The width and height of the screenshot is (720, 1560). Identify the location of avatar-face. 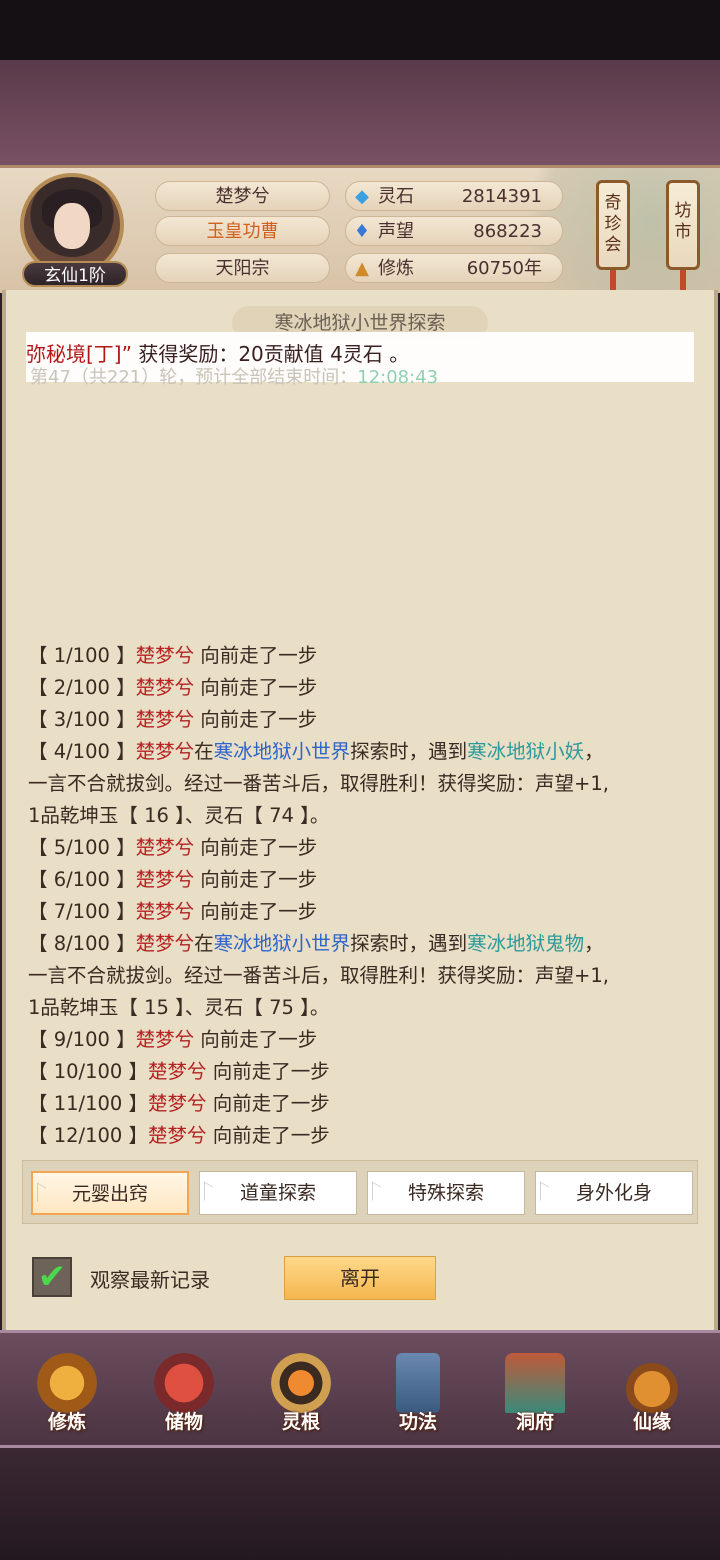
(72, 226).